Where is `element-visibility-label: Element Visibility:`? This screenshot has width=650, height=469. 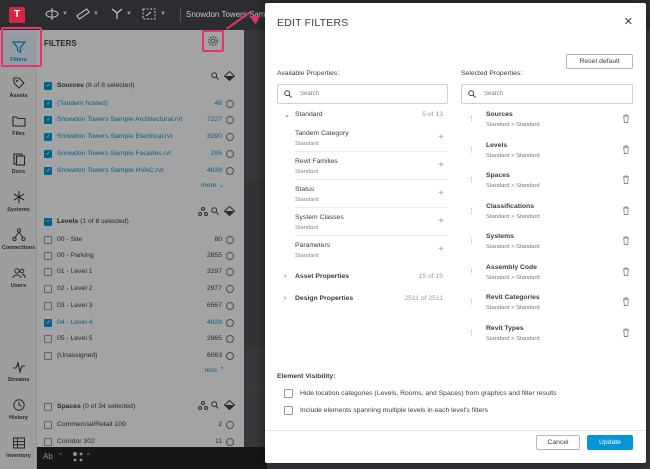 element-visibility-label: Element Visibility: is located at coordinates (306, 376).